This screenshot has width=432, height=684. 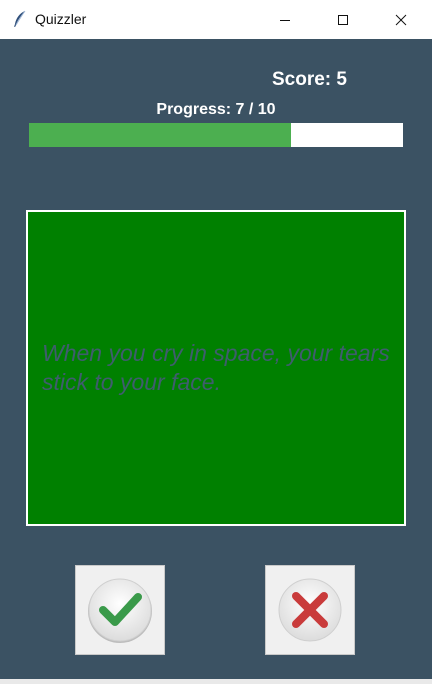 I want to click on close-button, so click(x=401, y=19).